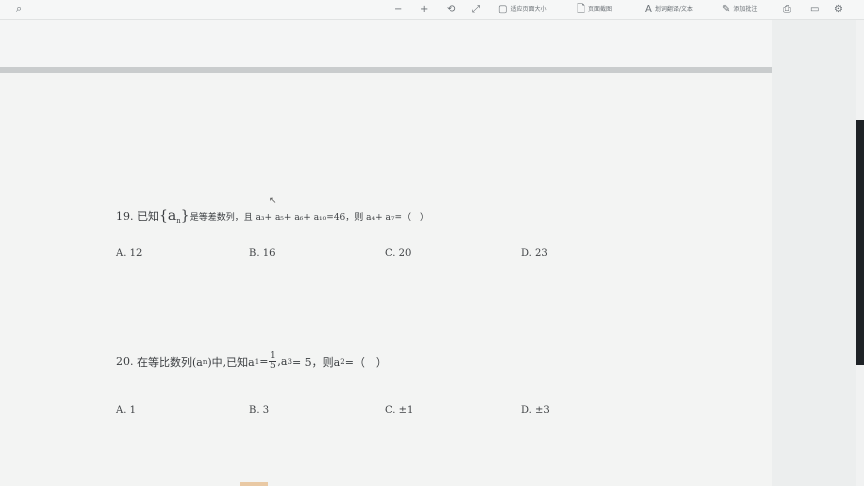 This screenshot has width=864, height=486. I want to click on question-text-rest: 是等差数列，且 a₃+ a₅+ a₆+ a₁₀=46，则 a₄+ a₇=（ ）, so click(309, 218).